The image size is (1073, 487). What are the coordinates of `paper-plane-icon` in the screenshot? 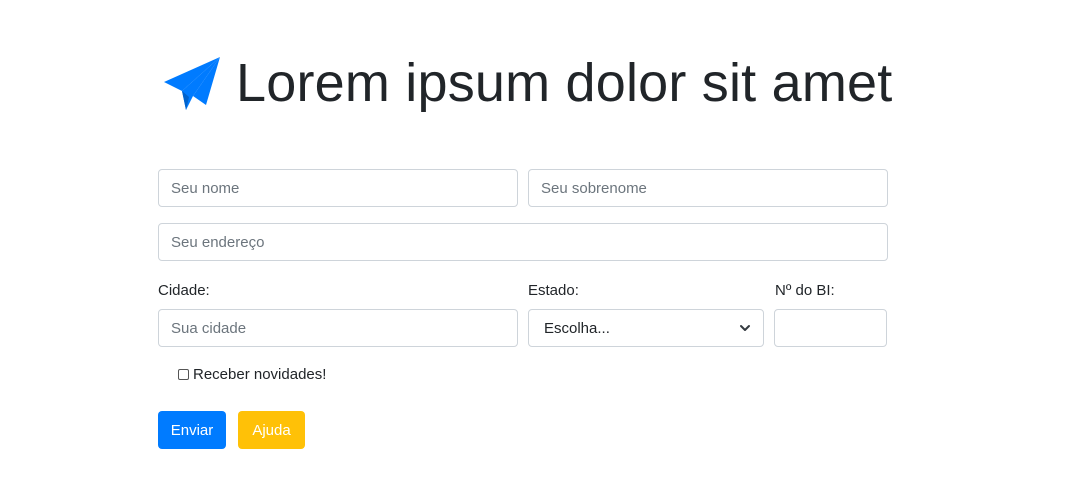 It's located at (192, 83).